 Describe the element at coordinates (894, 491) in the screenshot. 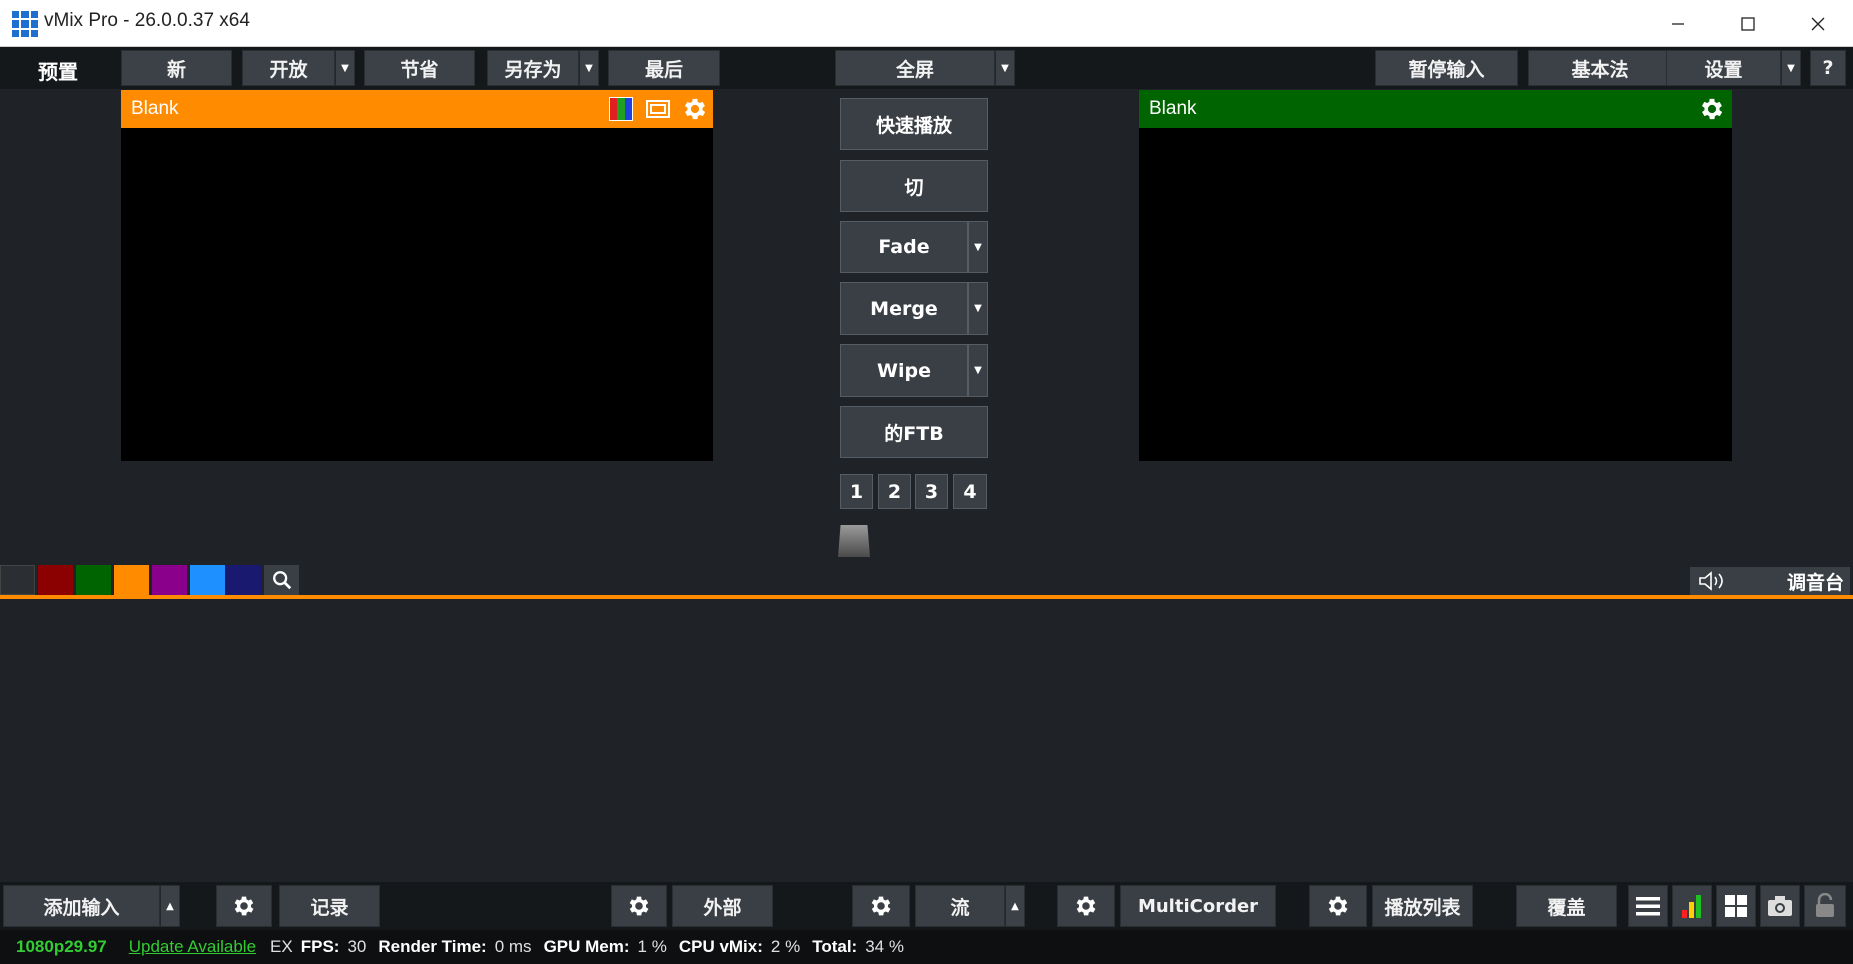

I see `transition-number-2-button: 2` at that location.